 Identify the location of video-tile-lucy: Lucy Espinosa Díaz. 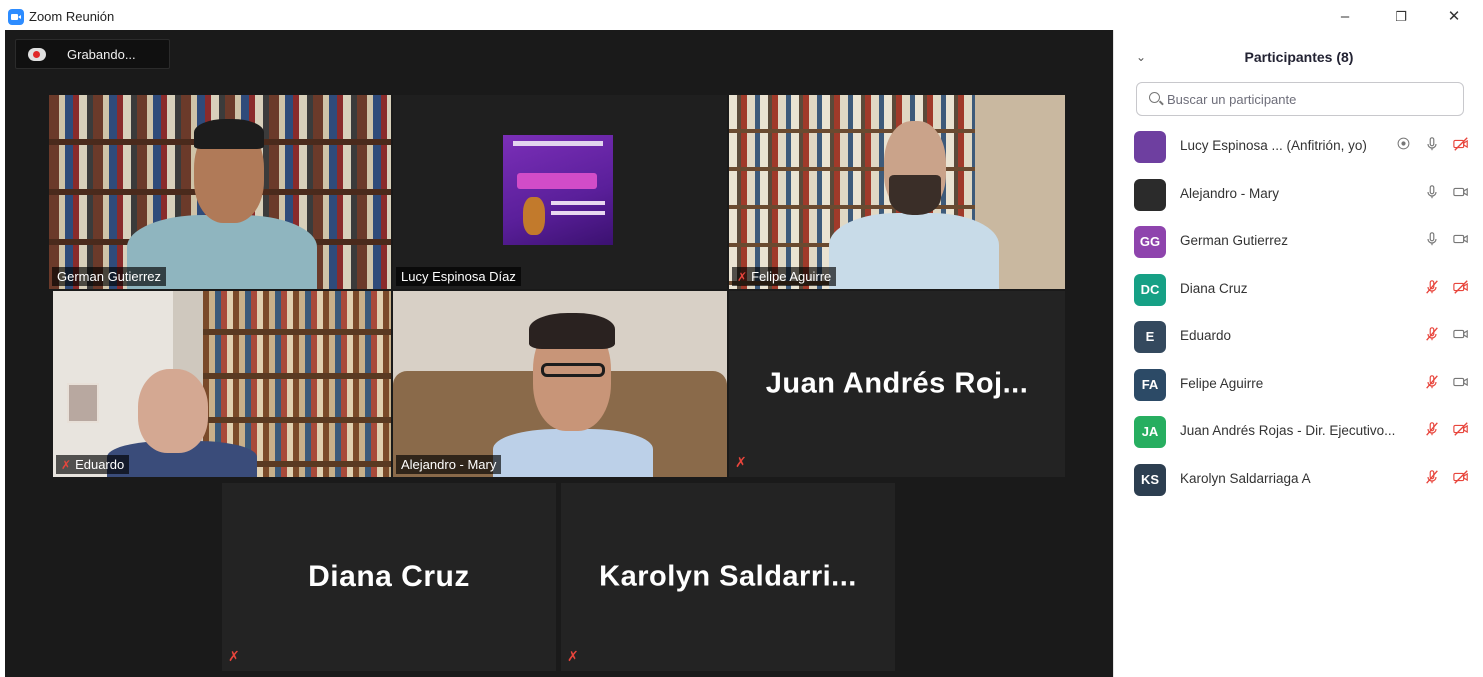
(560, 192).